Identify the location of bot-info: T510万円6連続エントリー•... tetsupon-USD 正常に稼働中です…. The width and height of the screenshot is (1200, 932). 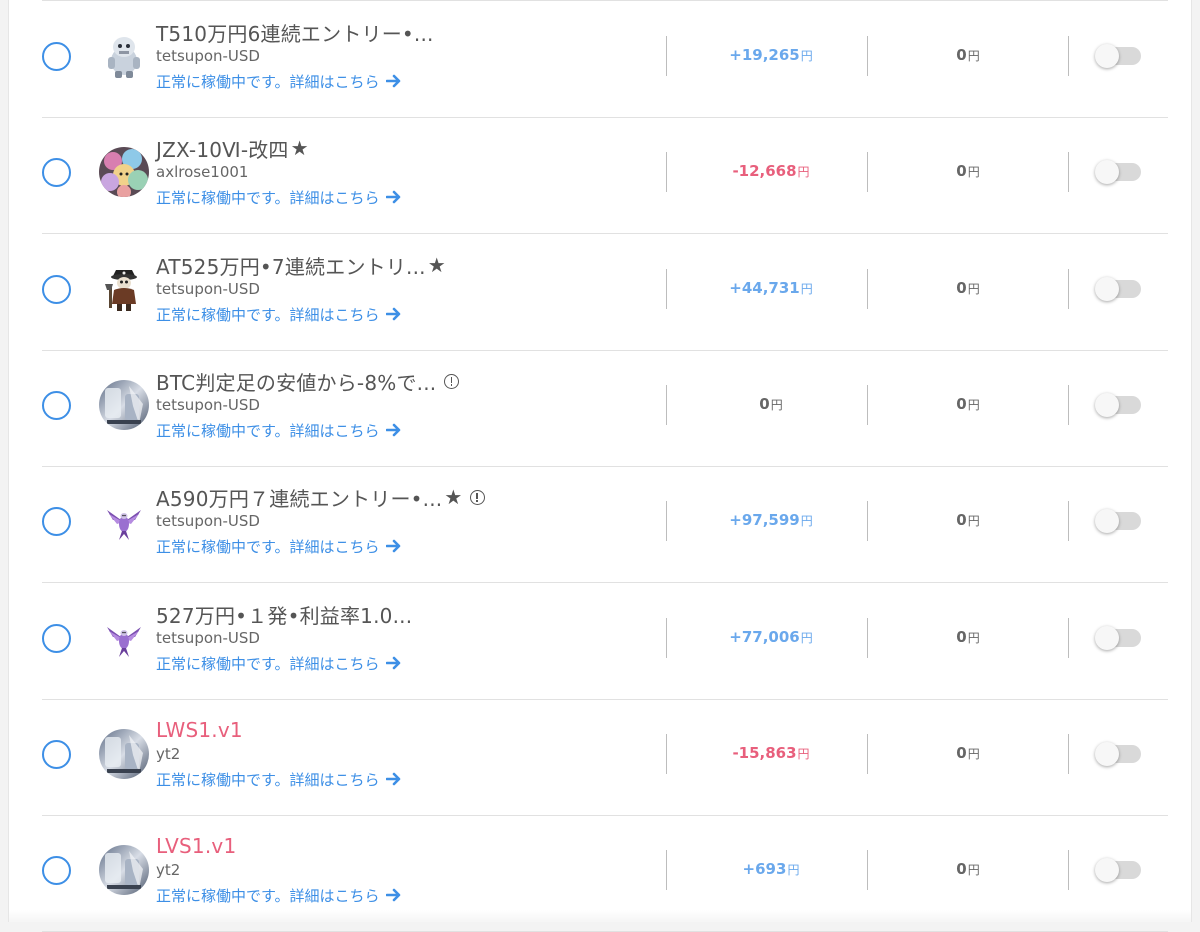
(406, 55).